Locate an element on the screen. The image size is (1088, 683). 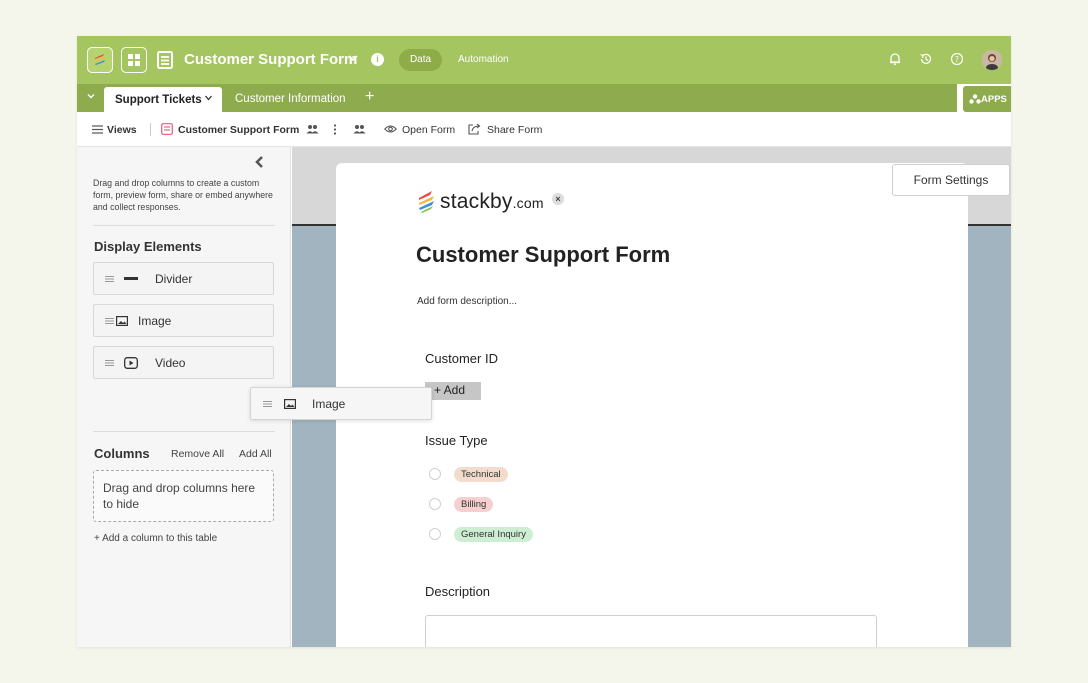
divider-icon is located at coordinates (131, 278).